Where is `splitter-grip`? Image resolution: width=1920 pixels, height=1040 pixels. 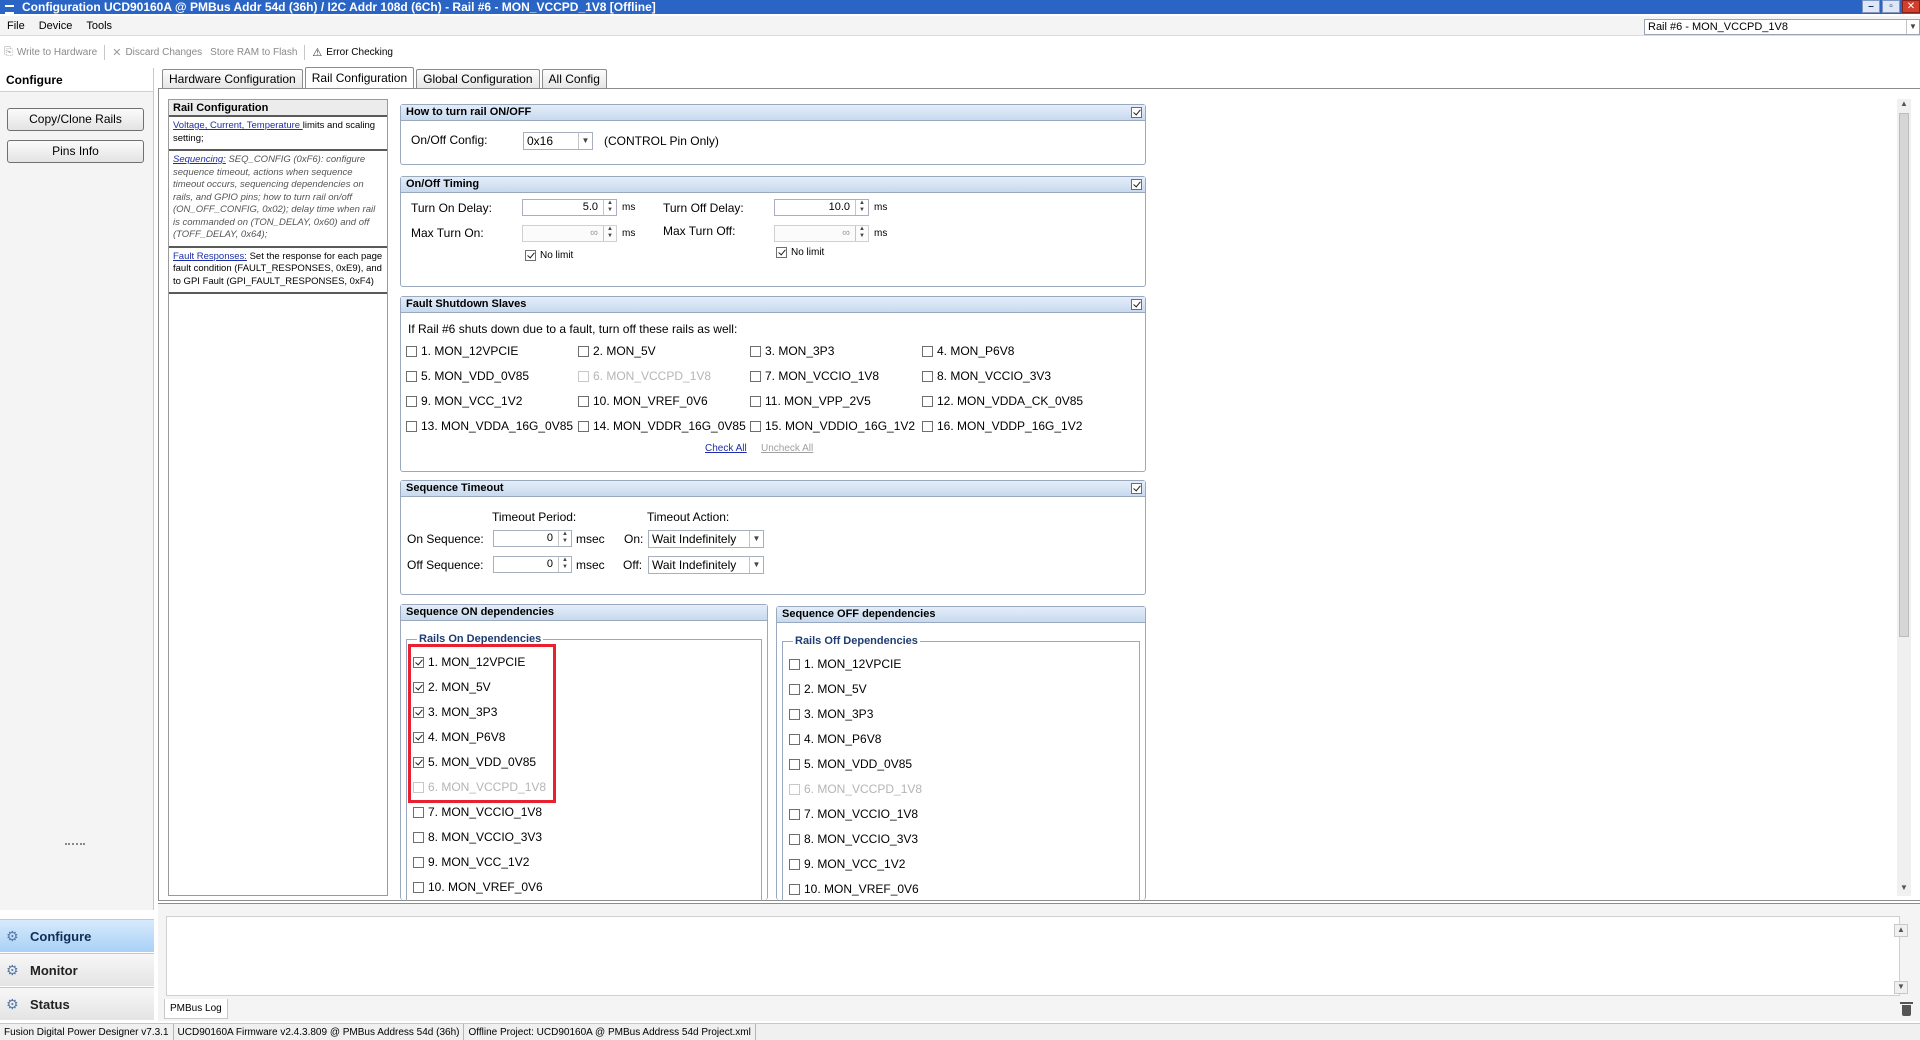
splitter-grip is located at coordinates (75, 844).